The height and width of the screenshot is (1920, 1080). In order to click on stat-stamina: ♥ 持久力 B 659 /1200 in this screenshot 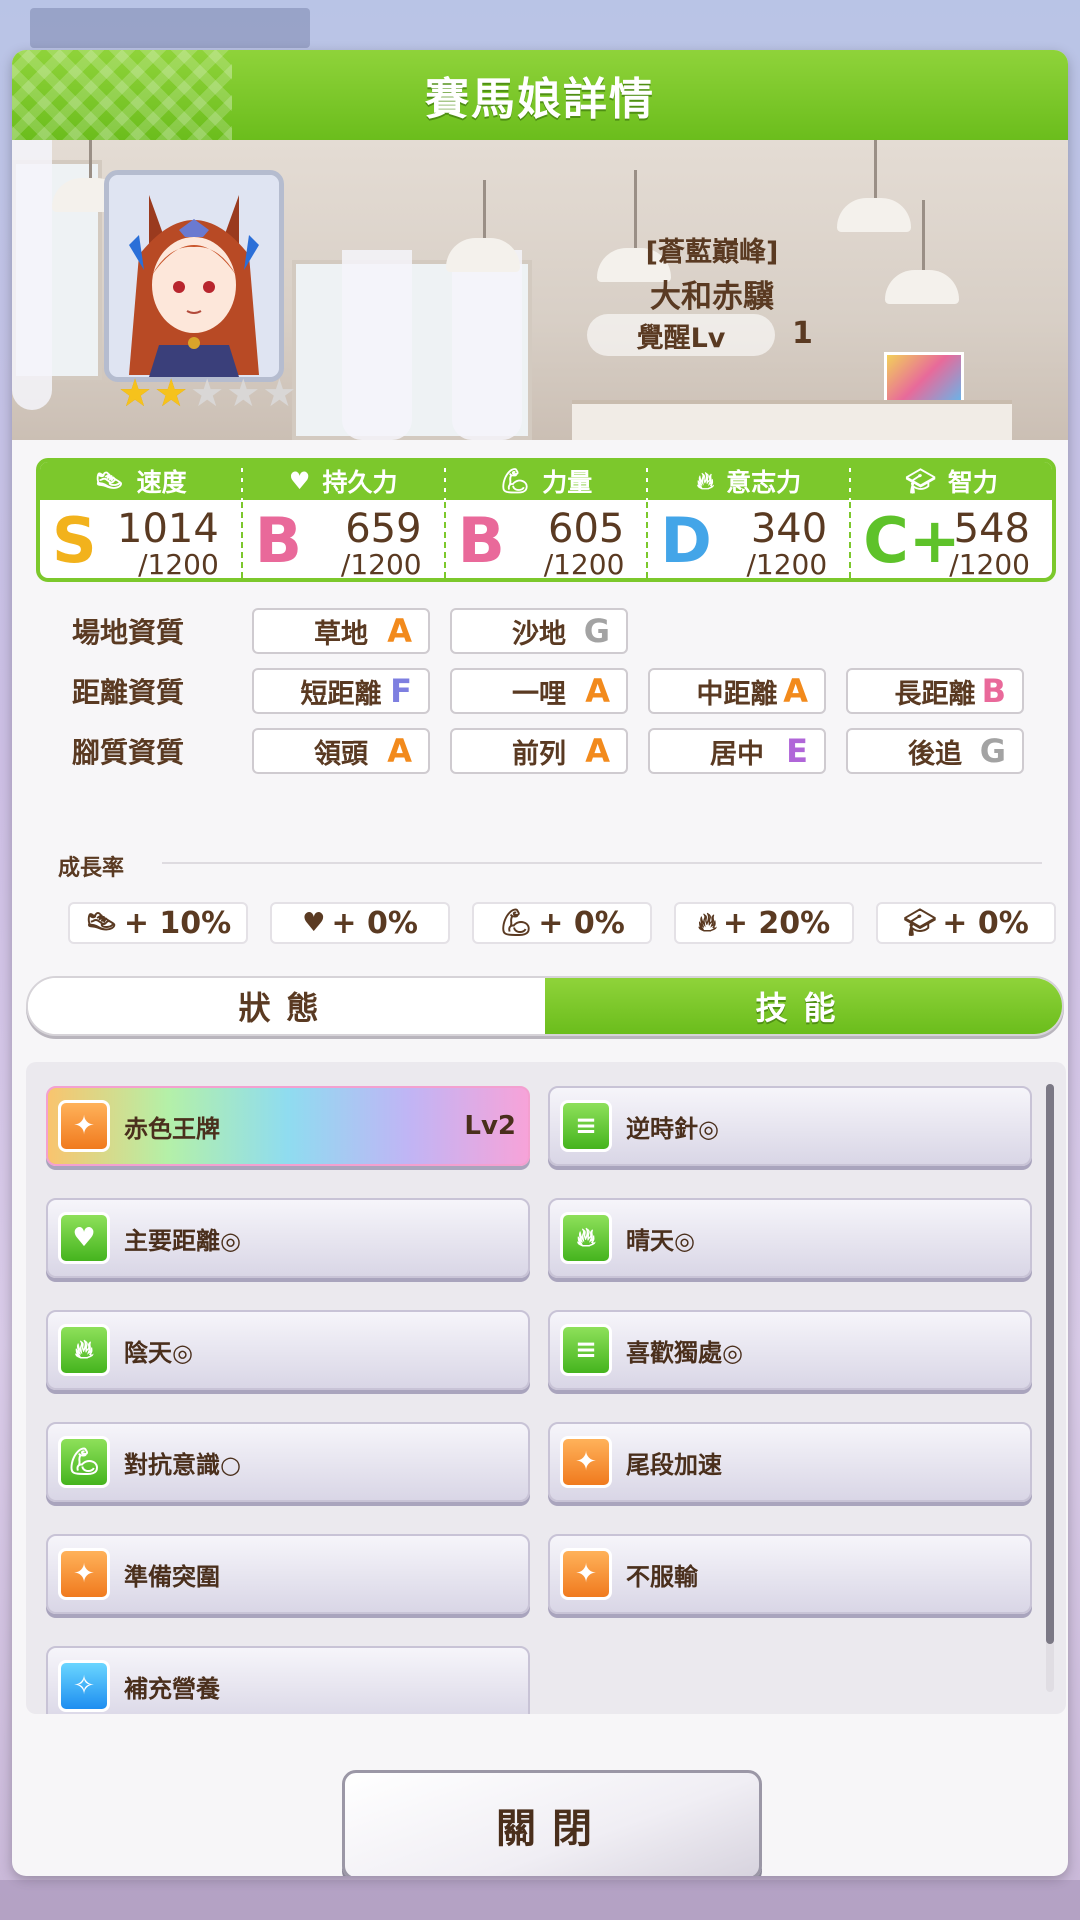, I will do `click(344, 521)`.